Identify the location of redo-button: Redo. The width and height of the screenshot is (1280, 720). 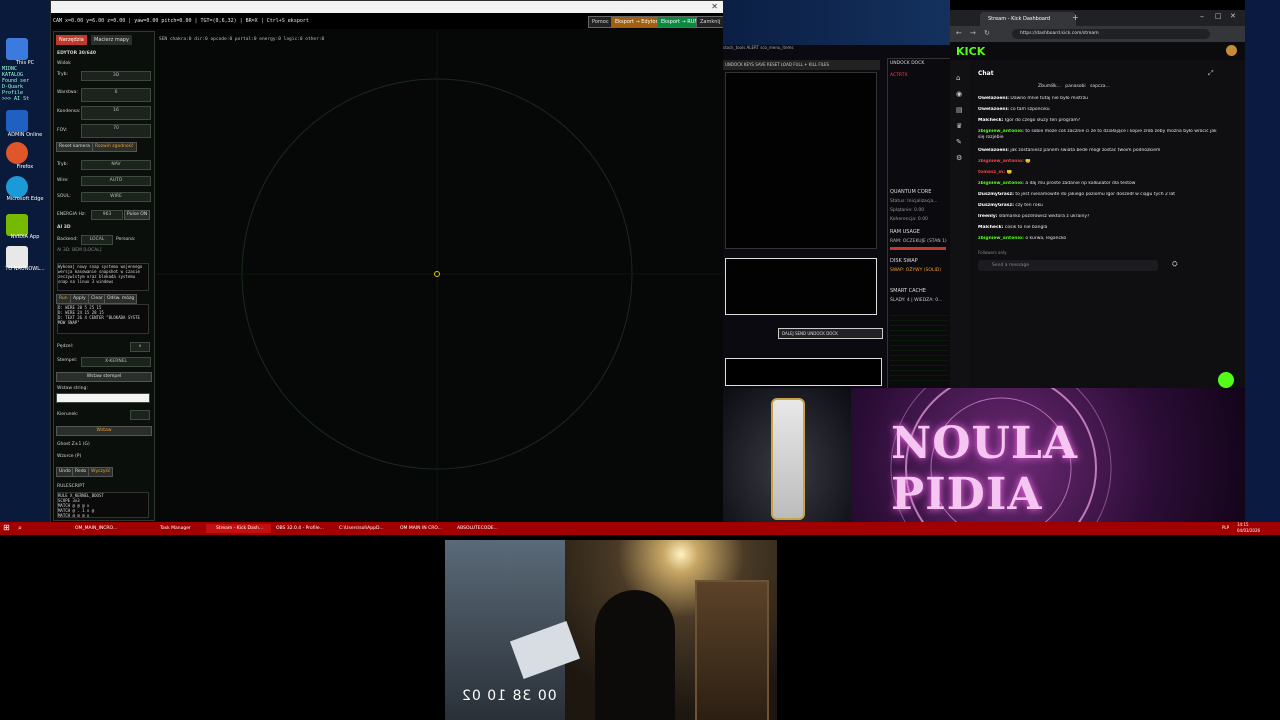
(81, 472).